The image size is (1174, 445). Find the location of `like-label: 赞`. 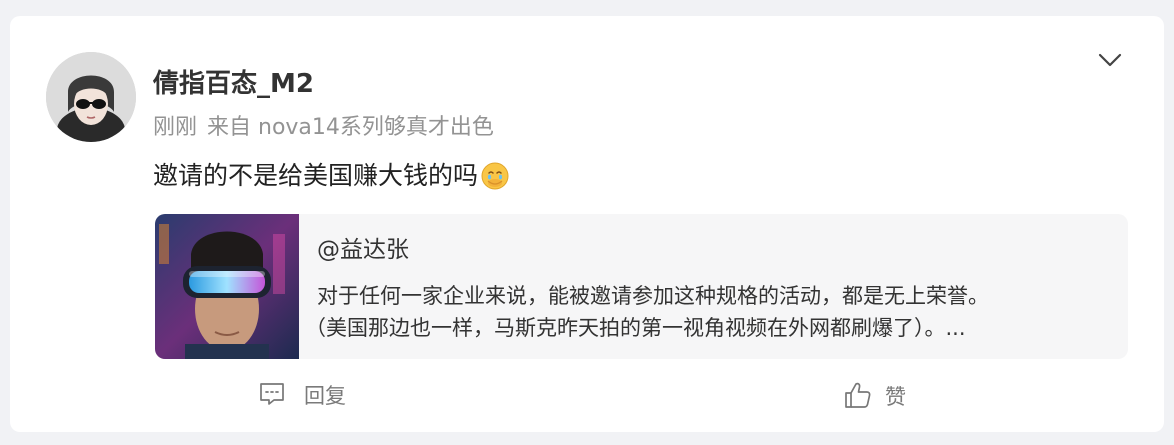

like-label: 赞 is located at coordinates (895, 397).